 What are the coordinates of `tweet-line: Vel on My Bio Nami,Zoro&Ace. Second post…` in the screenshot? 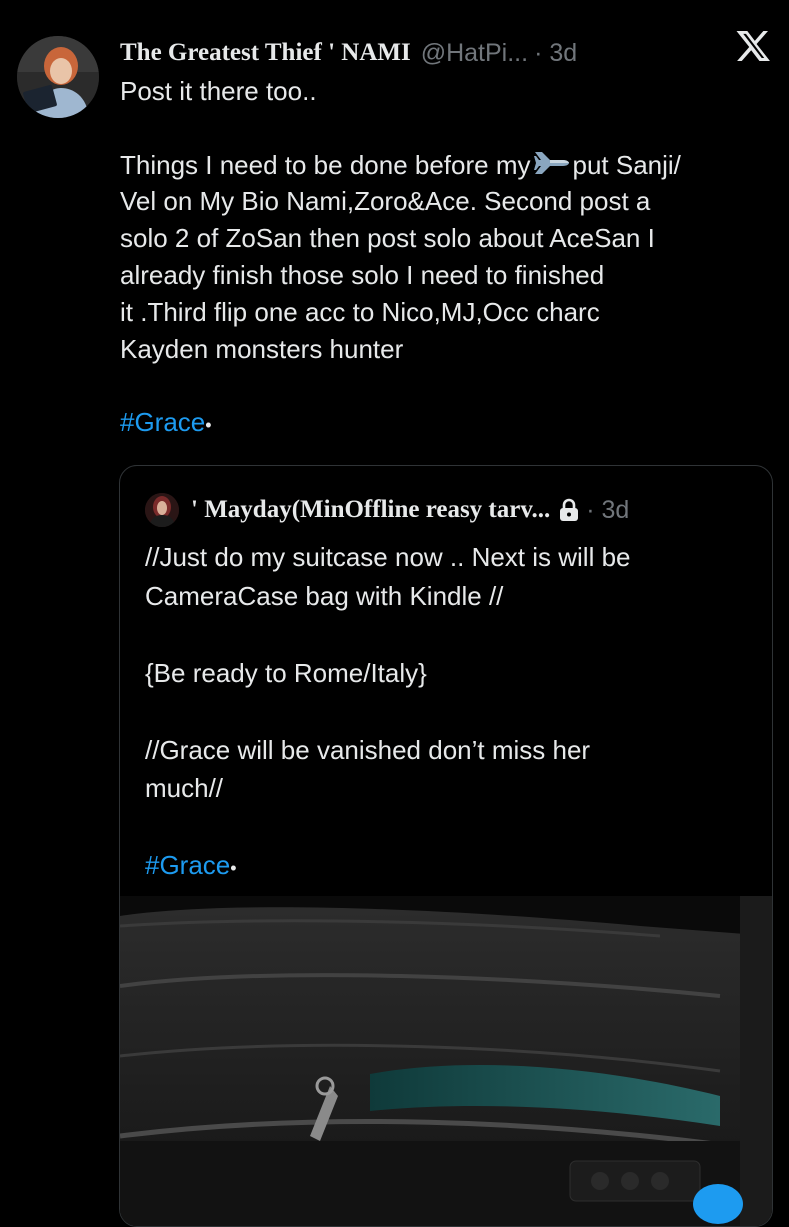 It's located at (385, 201).